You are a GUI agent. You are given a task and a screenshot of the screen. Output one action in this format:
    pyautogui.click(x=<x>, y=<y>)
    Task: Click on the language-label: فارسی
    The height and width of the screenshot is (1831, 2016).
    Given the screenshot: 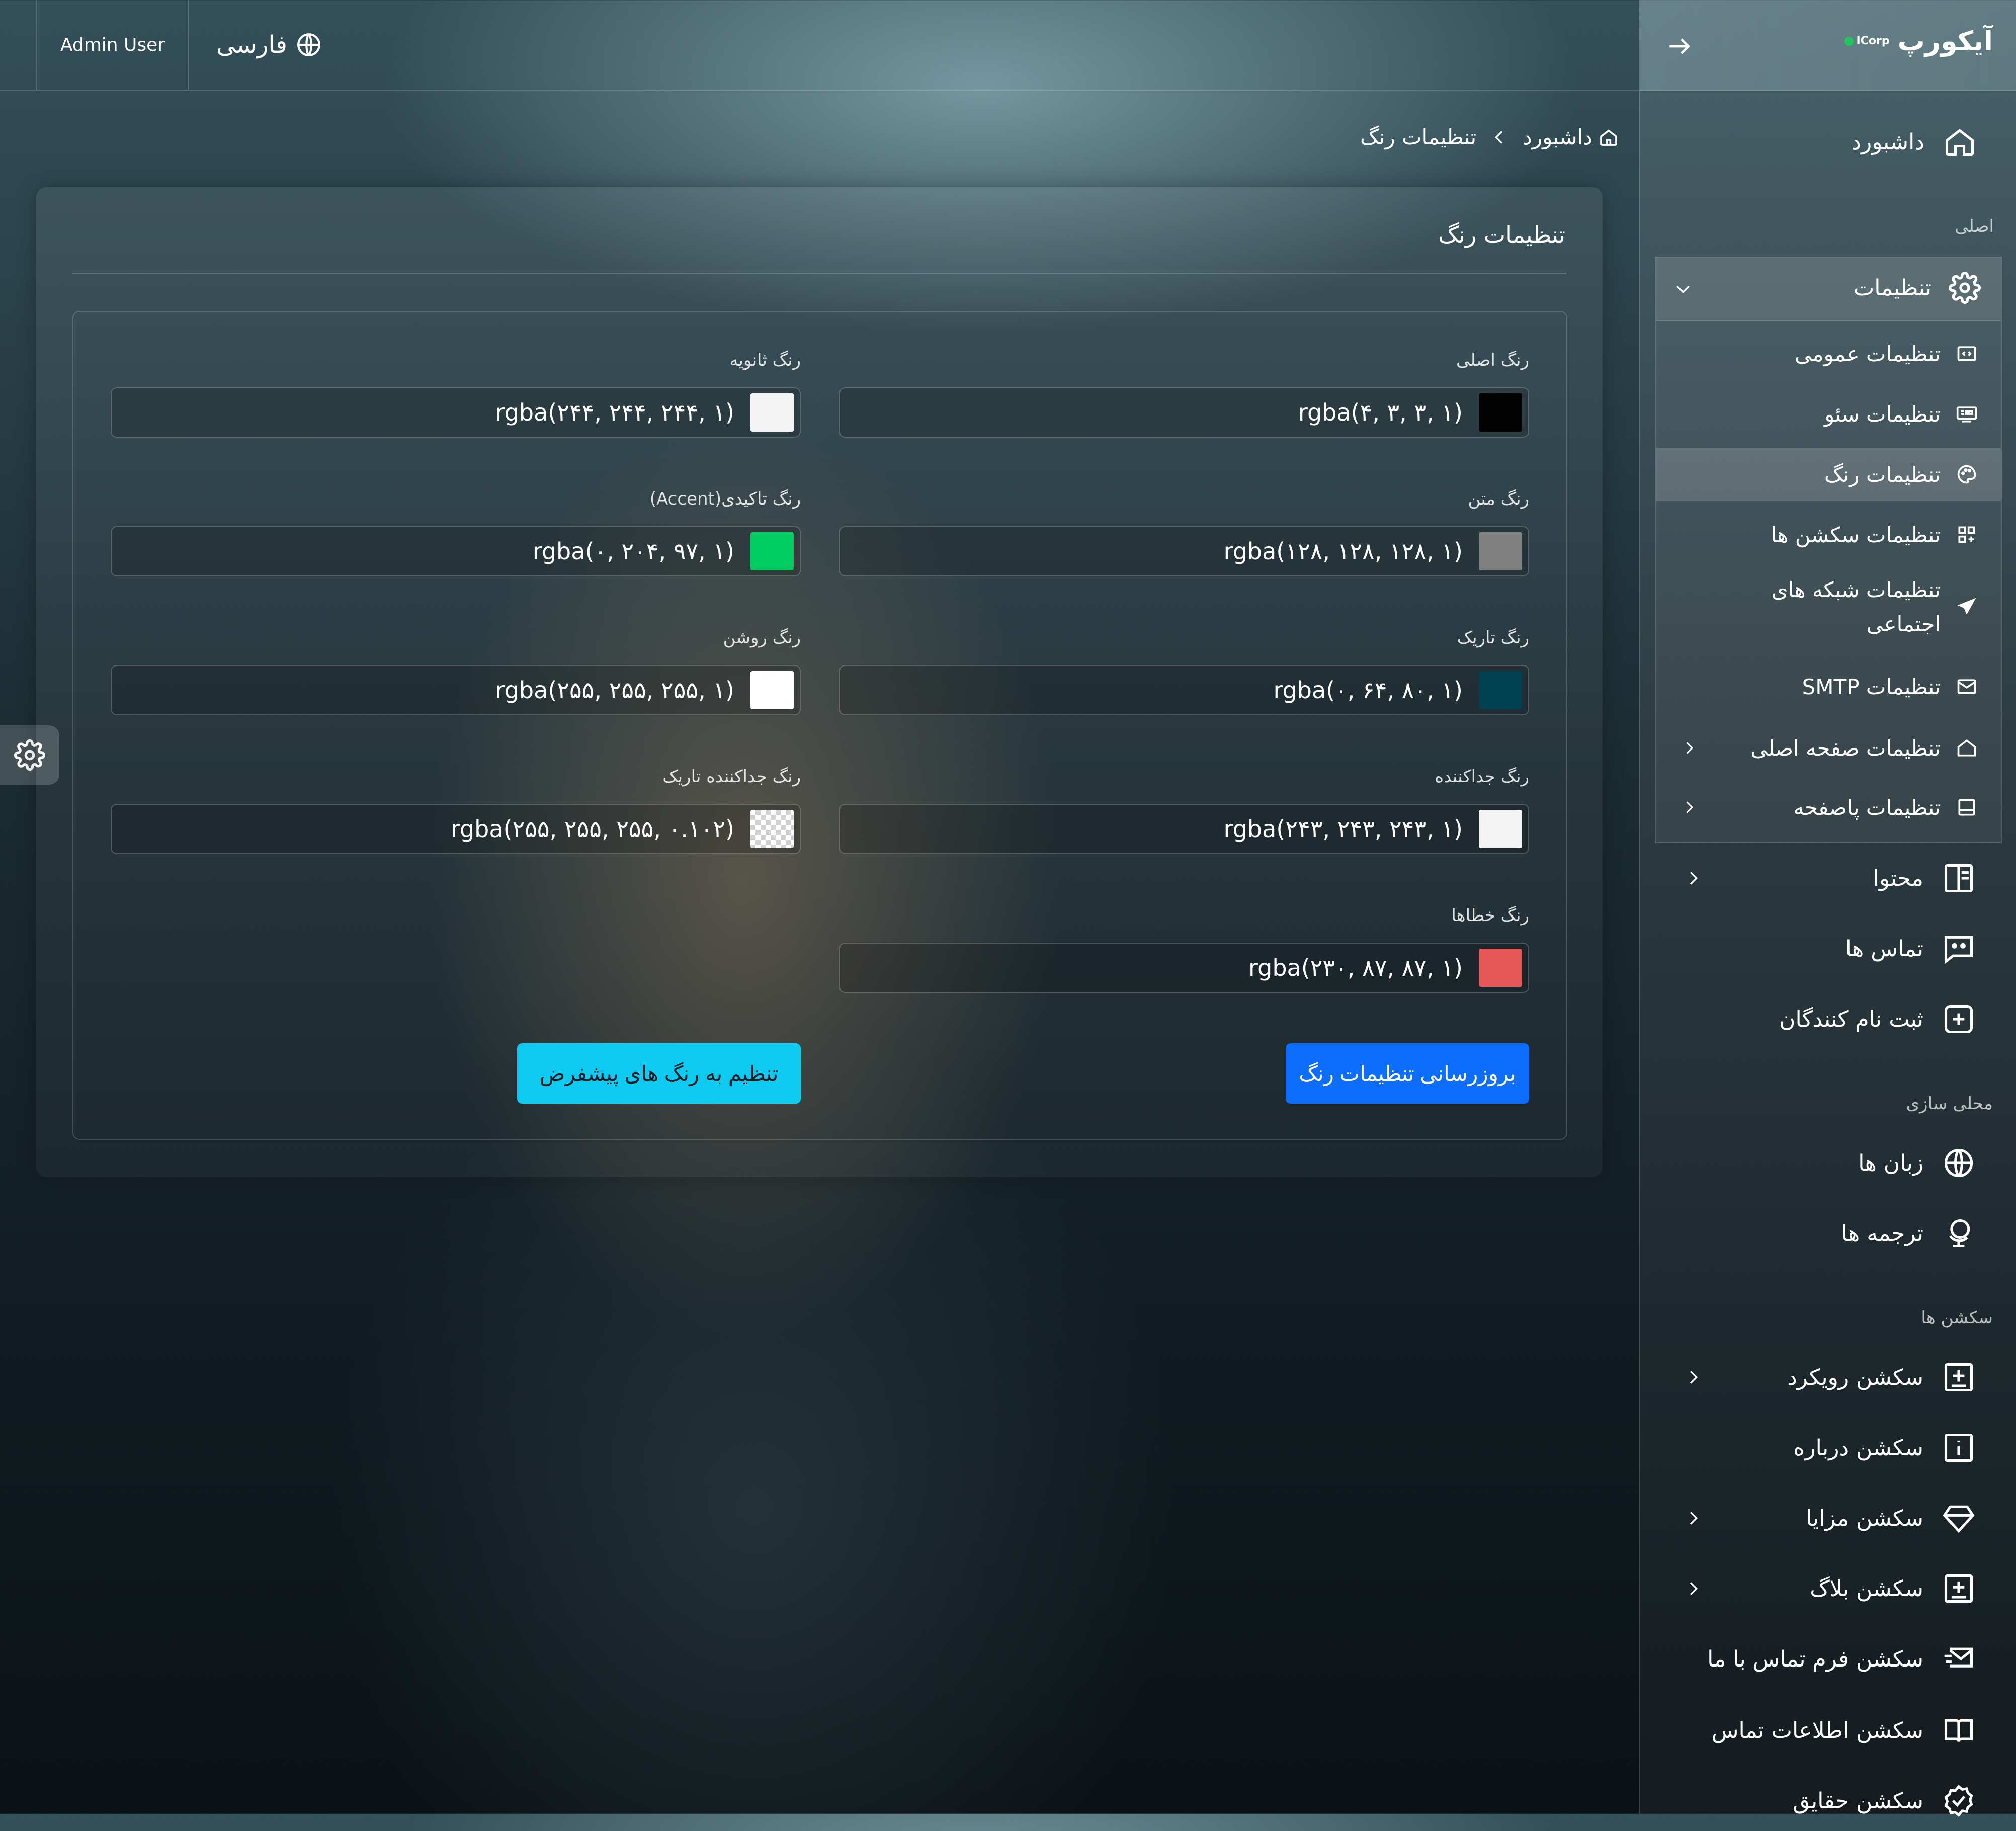 What is the action you would take?
    pyautogui.click(x=251, y=45)
    